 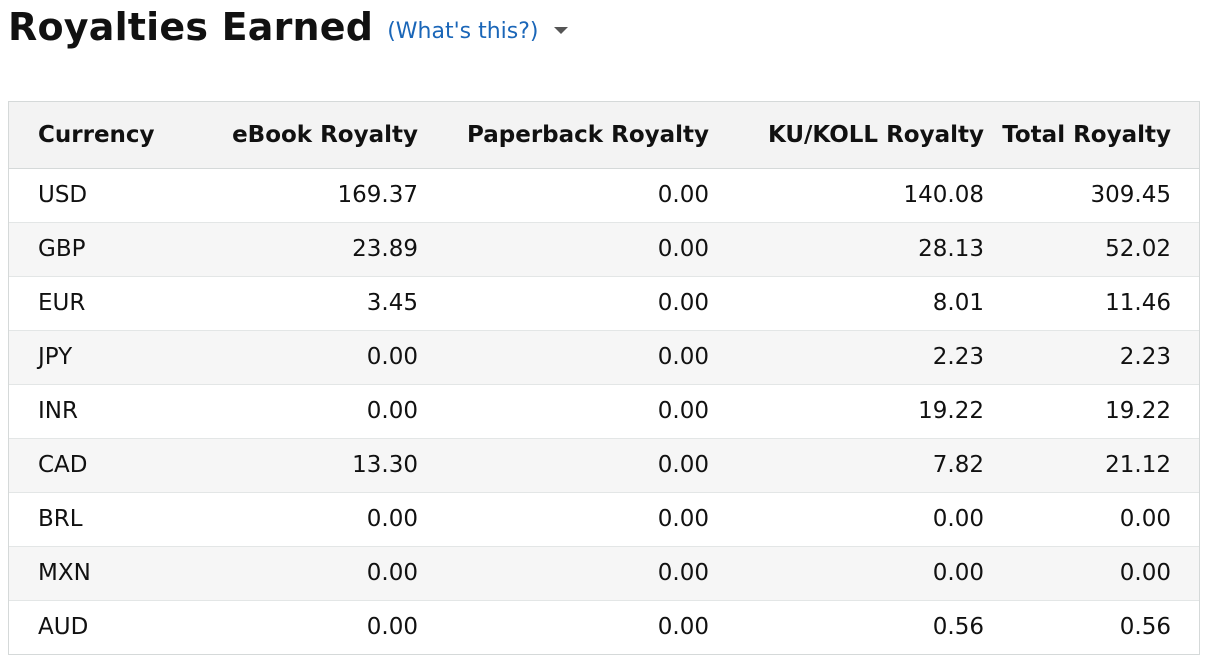 I want to click on page-title: Royalties Earned, so click(x=191, y=27).